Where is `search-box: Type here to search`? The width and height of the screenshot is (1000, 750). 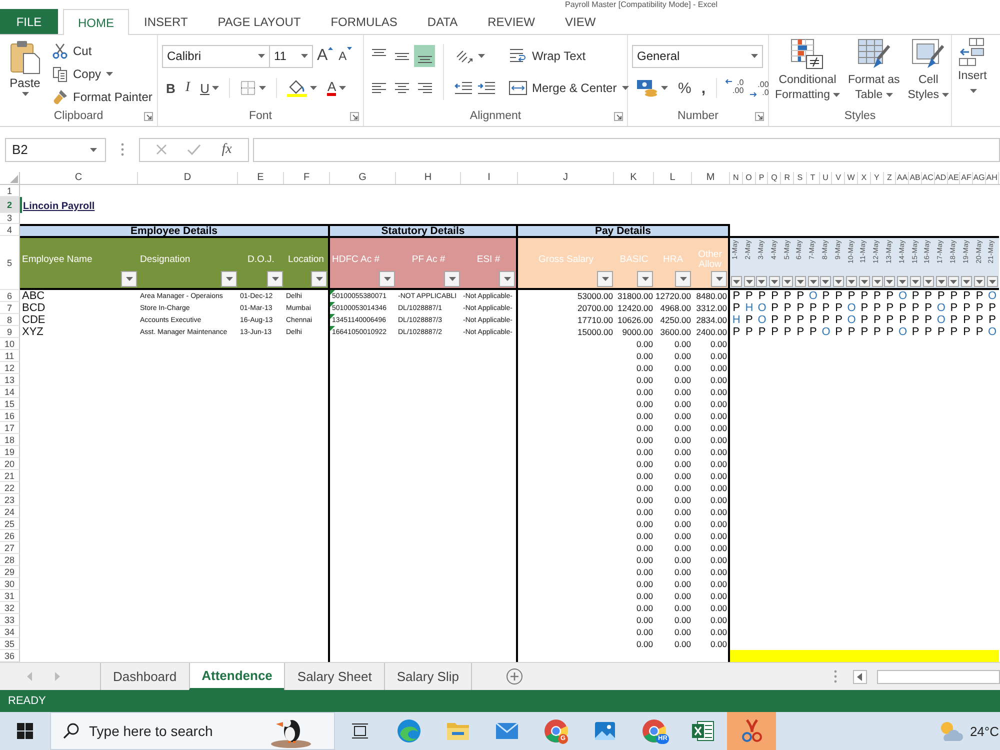
search-box: Type here to search is located at coordinates (192, 731).